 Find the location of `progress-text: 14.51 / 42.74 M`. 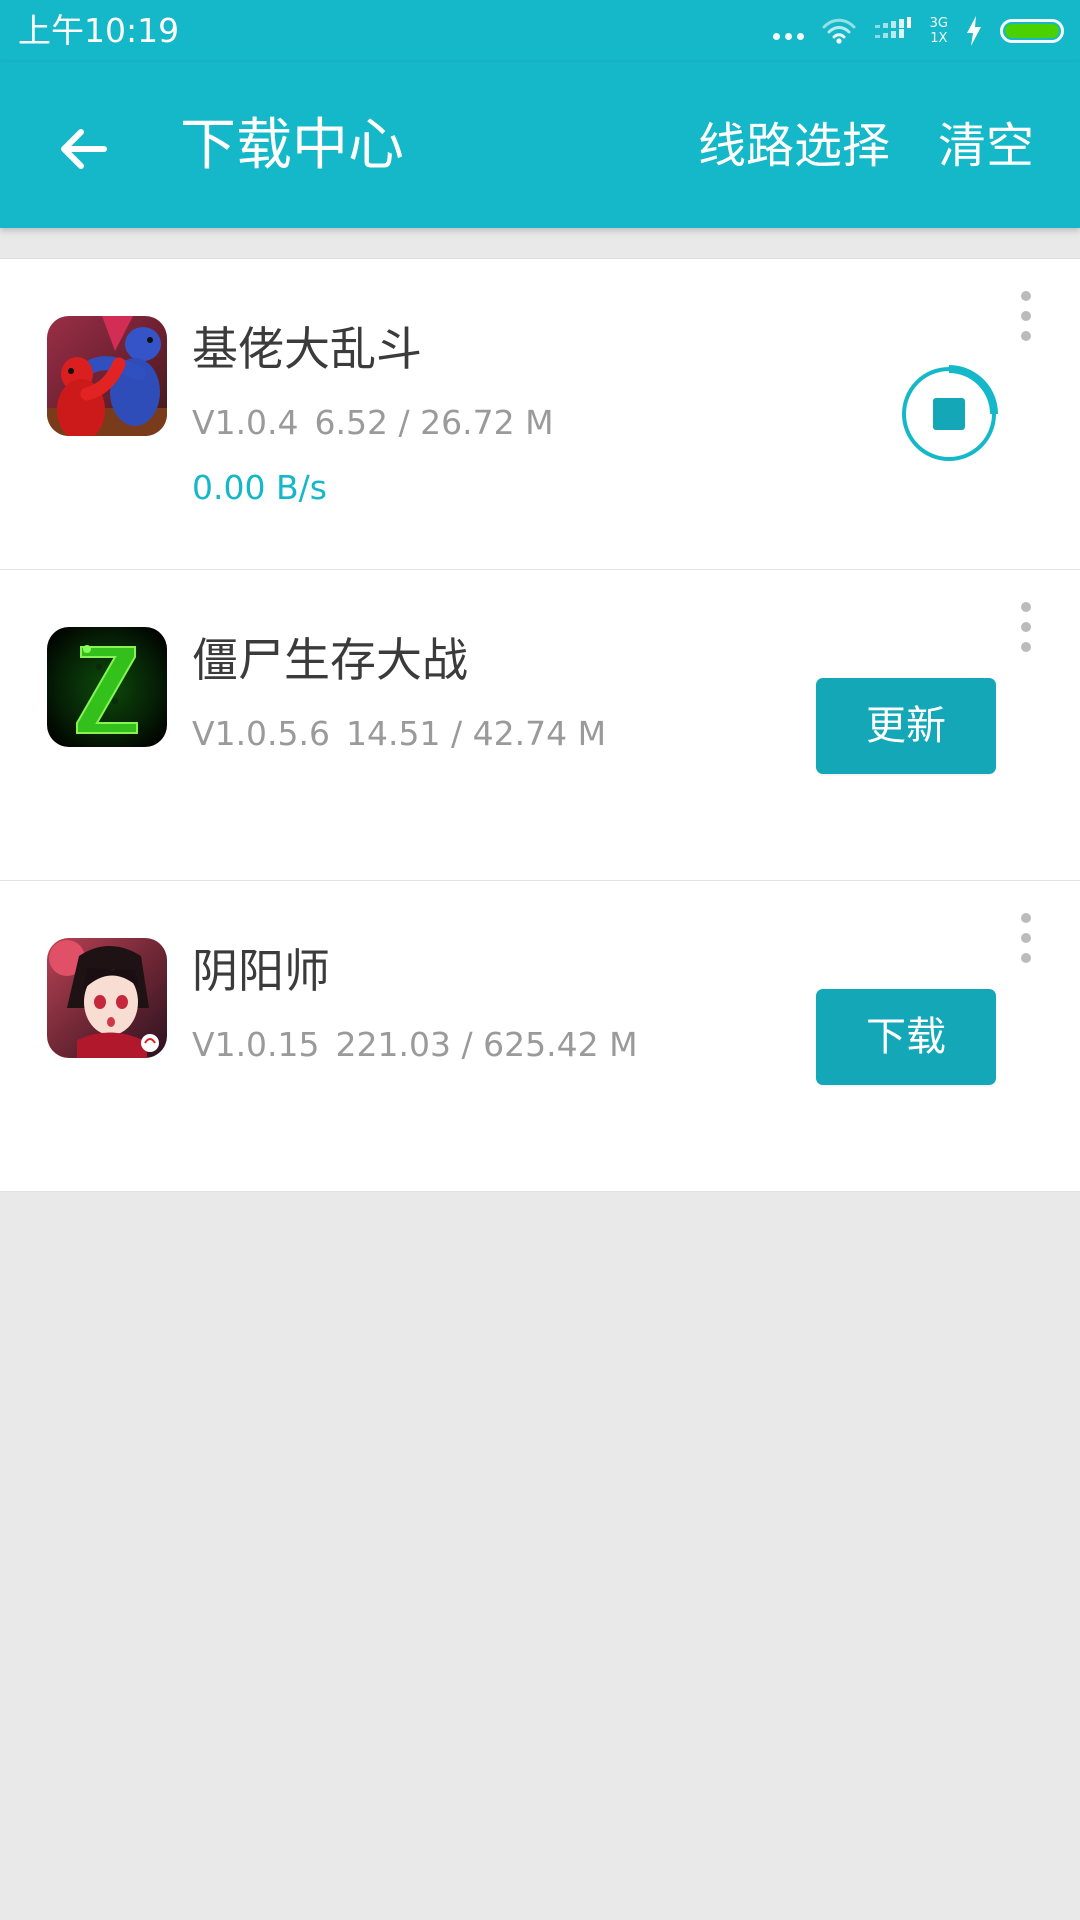

progress-text: 14.51 / 42.74 M is located at coordinates (476, 733).